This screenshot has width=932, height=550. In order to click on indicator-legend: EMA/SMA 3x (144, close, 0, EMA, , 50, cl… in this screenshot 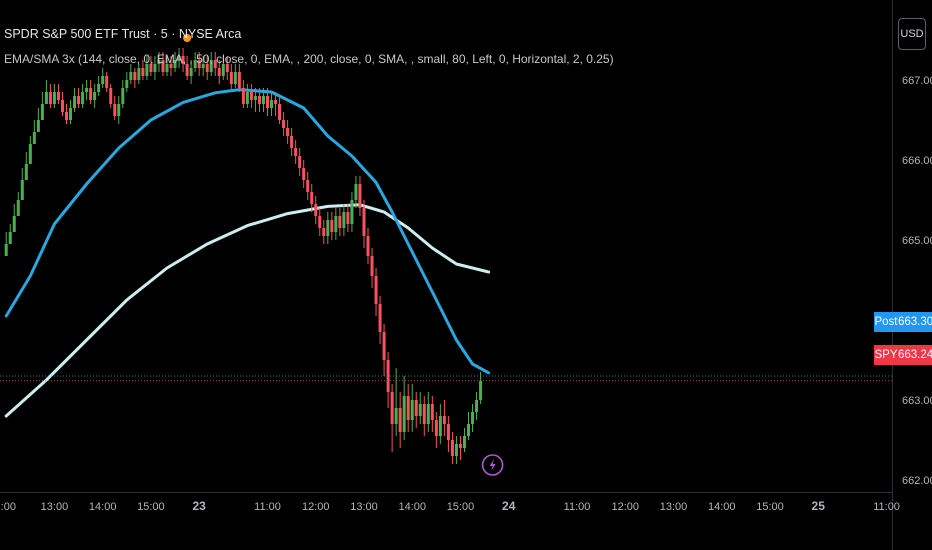, I will do `click(309, 59)`.